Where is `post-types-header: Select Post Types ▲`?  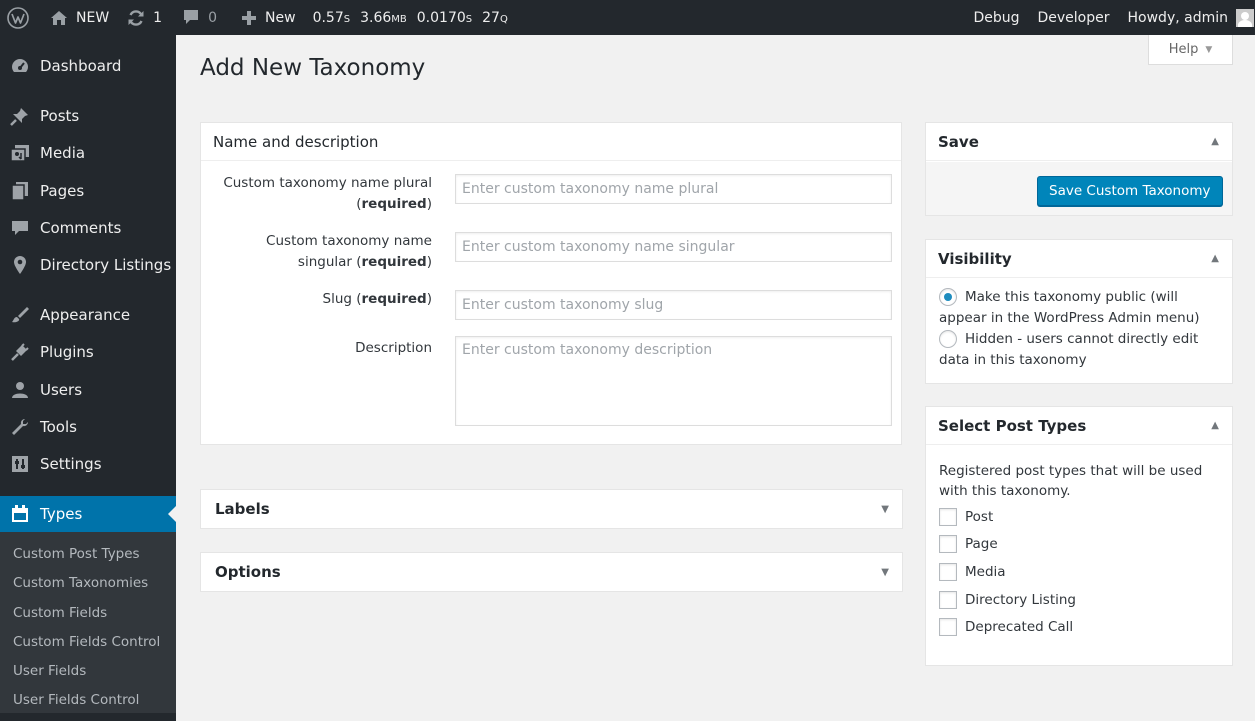
post-types-header: Select Post Types ▲ is located at coordinates (1079, 426).